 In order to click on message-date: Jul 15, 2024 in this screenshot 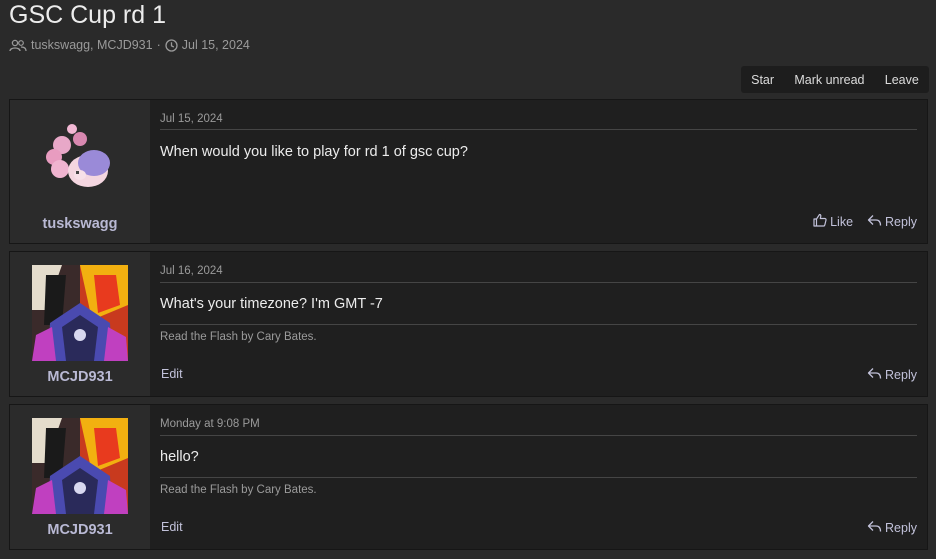, I will do `click(191, 119)`.